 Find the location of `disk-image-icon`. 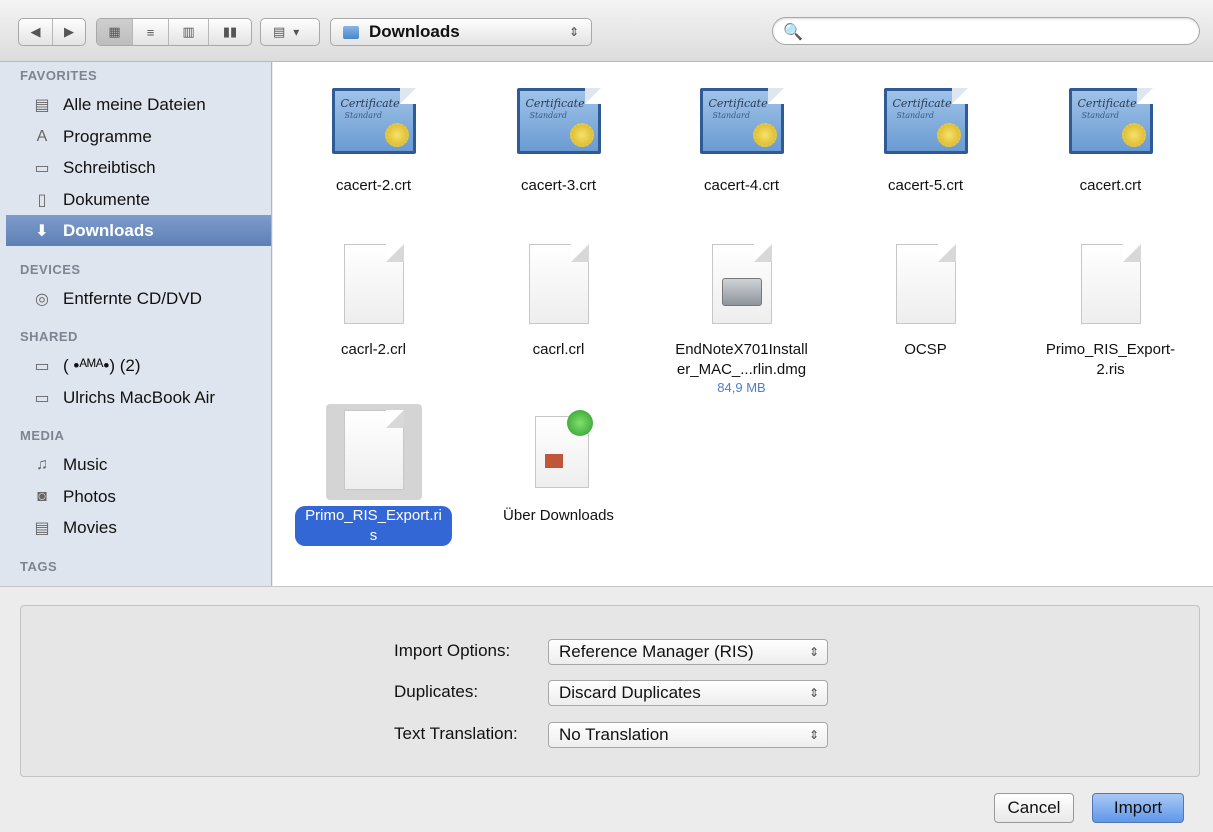

disk-image-icon is located at coordinates (742, 286).